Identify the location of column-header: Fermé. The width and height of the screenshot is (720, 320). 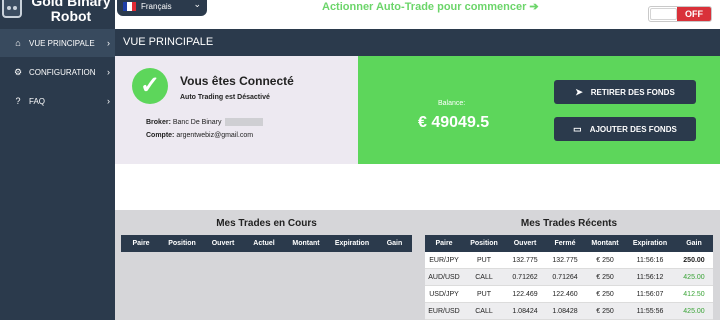
(565, 243).